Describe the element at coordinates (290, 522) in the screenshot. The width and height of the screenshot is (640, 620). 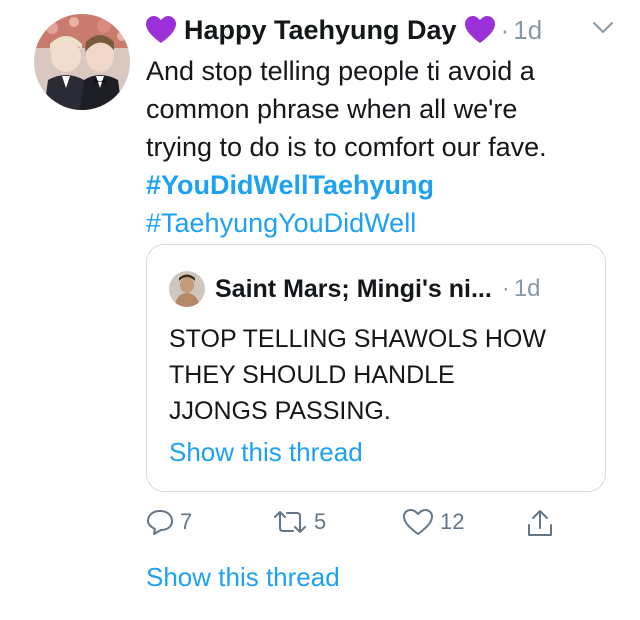
I see `retweet-icon` at that location.